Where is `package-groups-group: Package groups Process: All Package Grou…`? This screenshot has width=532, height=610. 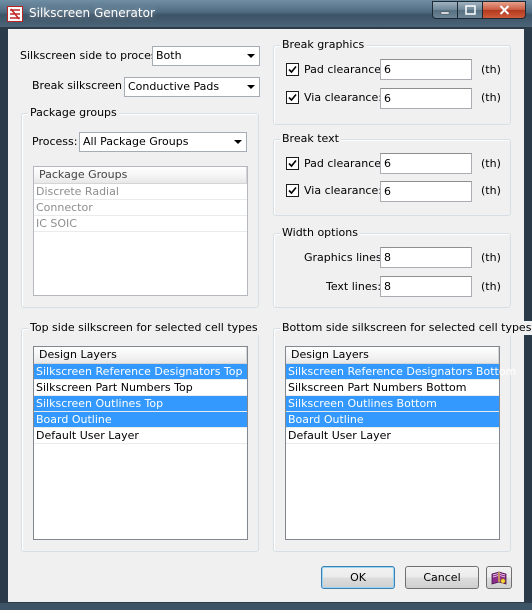 package-groups-group: Package groups Process: All Package Grou… is located at coordinates (140, 207).